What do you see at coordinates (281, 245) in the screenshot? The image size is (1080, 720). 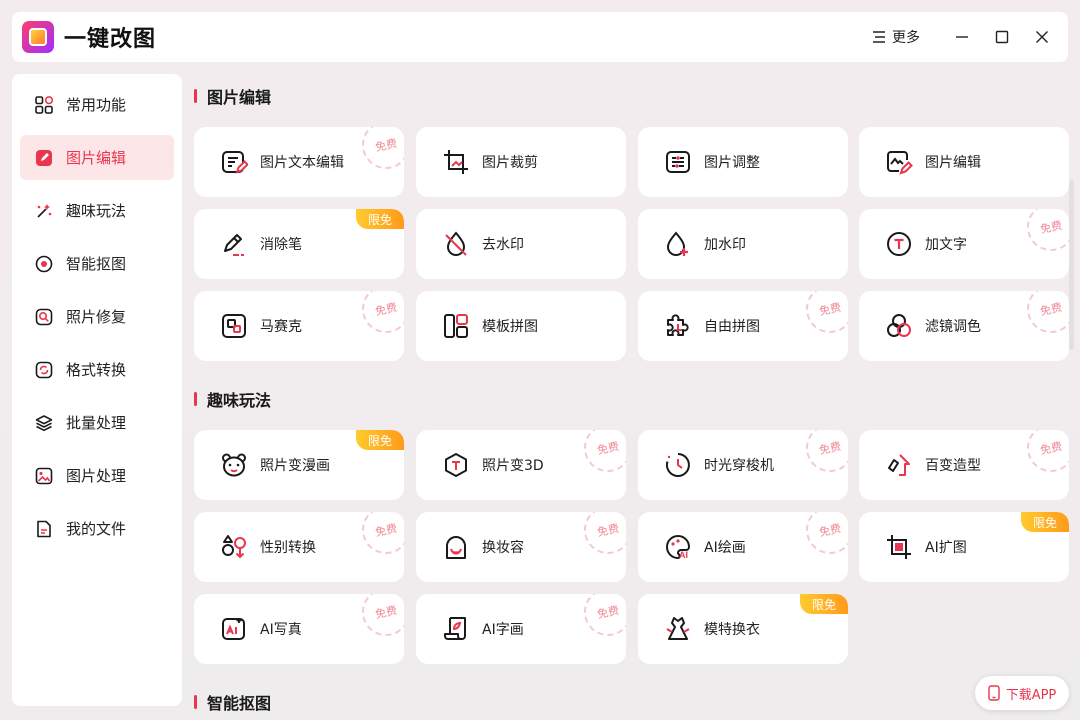 I see `feature-card-label: 消除笔` at bounding box center [281, 245].